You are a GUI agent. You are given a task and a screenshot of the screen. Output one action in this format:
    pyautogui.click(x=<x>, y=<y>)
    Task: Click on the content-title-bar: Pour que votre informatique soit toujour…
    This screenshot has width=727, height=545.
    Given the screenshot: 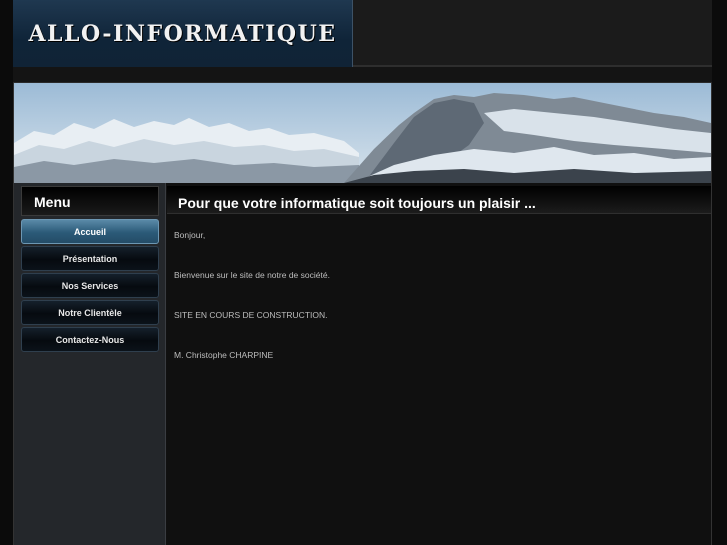 What is the action you would take?
    pyautogui.click(x=439, y=200)
    